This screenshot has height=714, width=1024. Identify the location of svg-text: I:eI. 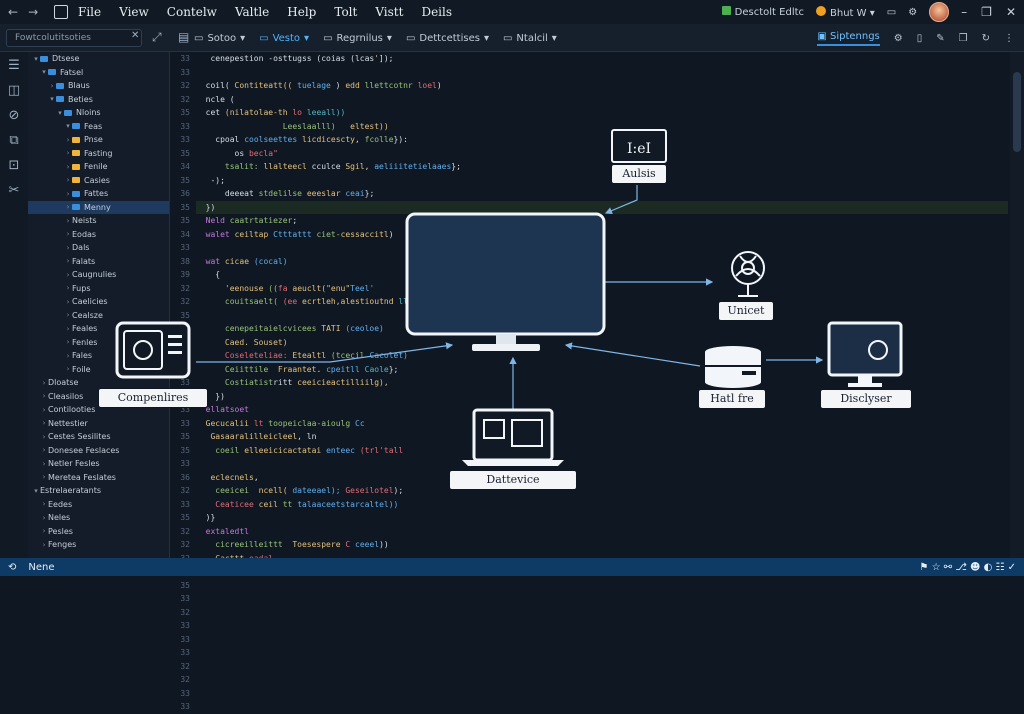
(639, 149).